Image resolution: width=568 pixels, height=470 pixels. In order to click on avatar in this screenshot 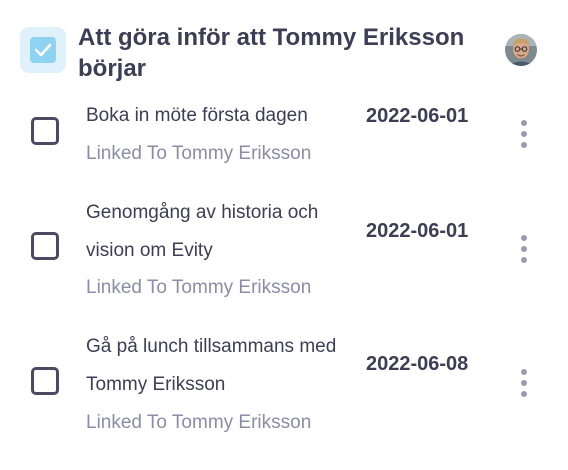, I will do `click(521, 50)`.